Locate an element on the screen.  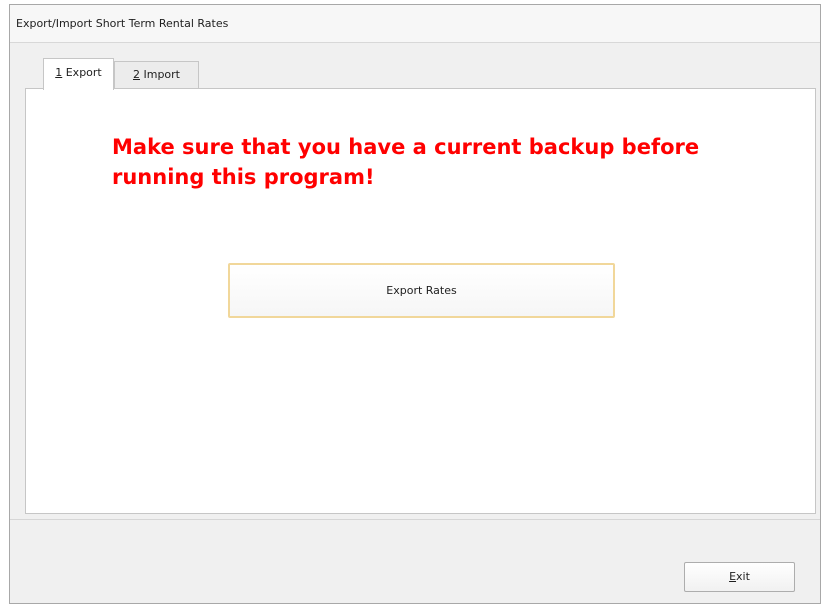
tab-import-mnemonic: 2 is located at coordinates (136, 74).